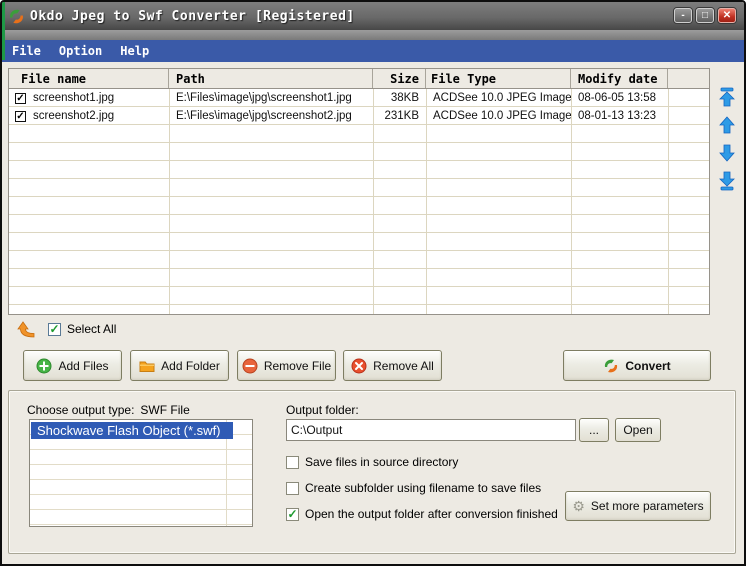  What do you see at coordinates (16, 16) in the screenshot?
I see `app-logo-icon` at bounding box center [16, 16].